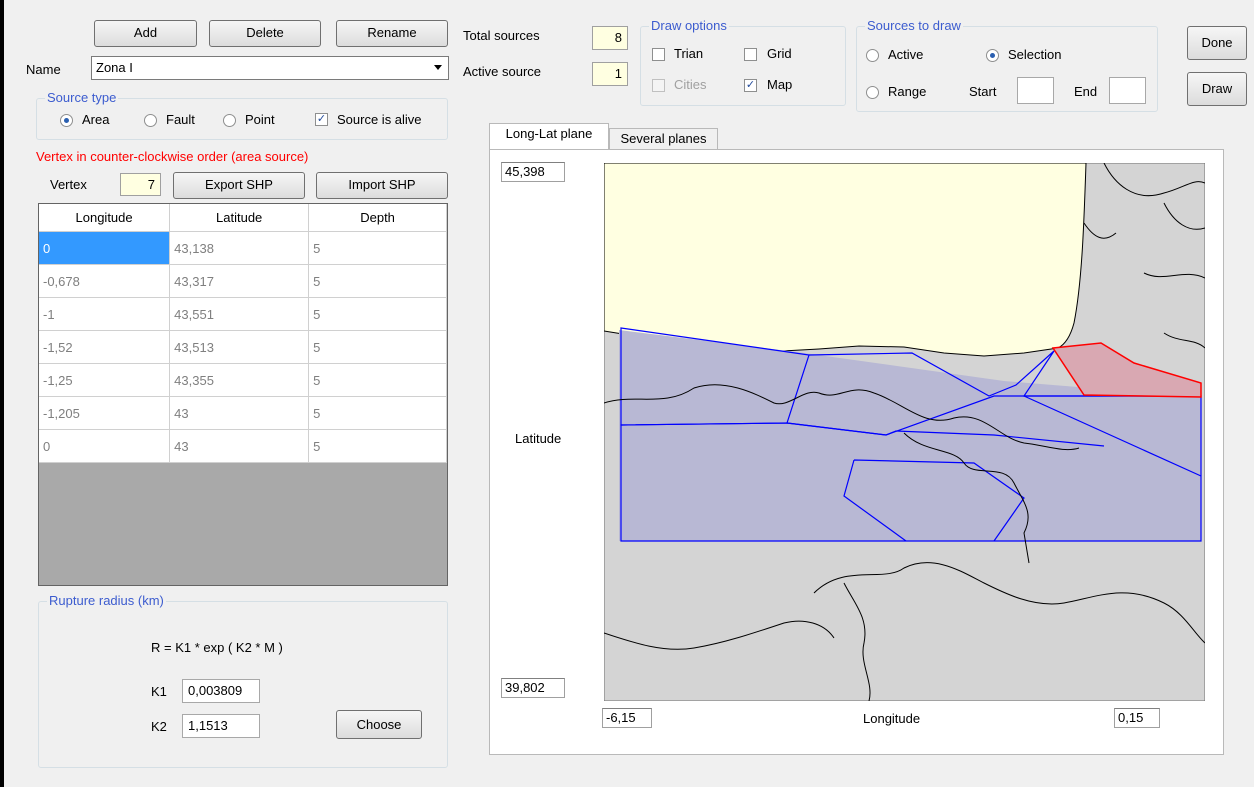 This screenshot has height=787, width=1254. Describe the element at coordinates (105, 413) in the screenshot. I see `table-cell: -1,205` at that location.